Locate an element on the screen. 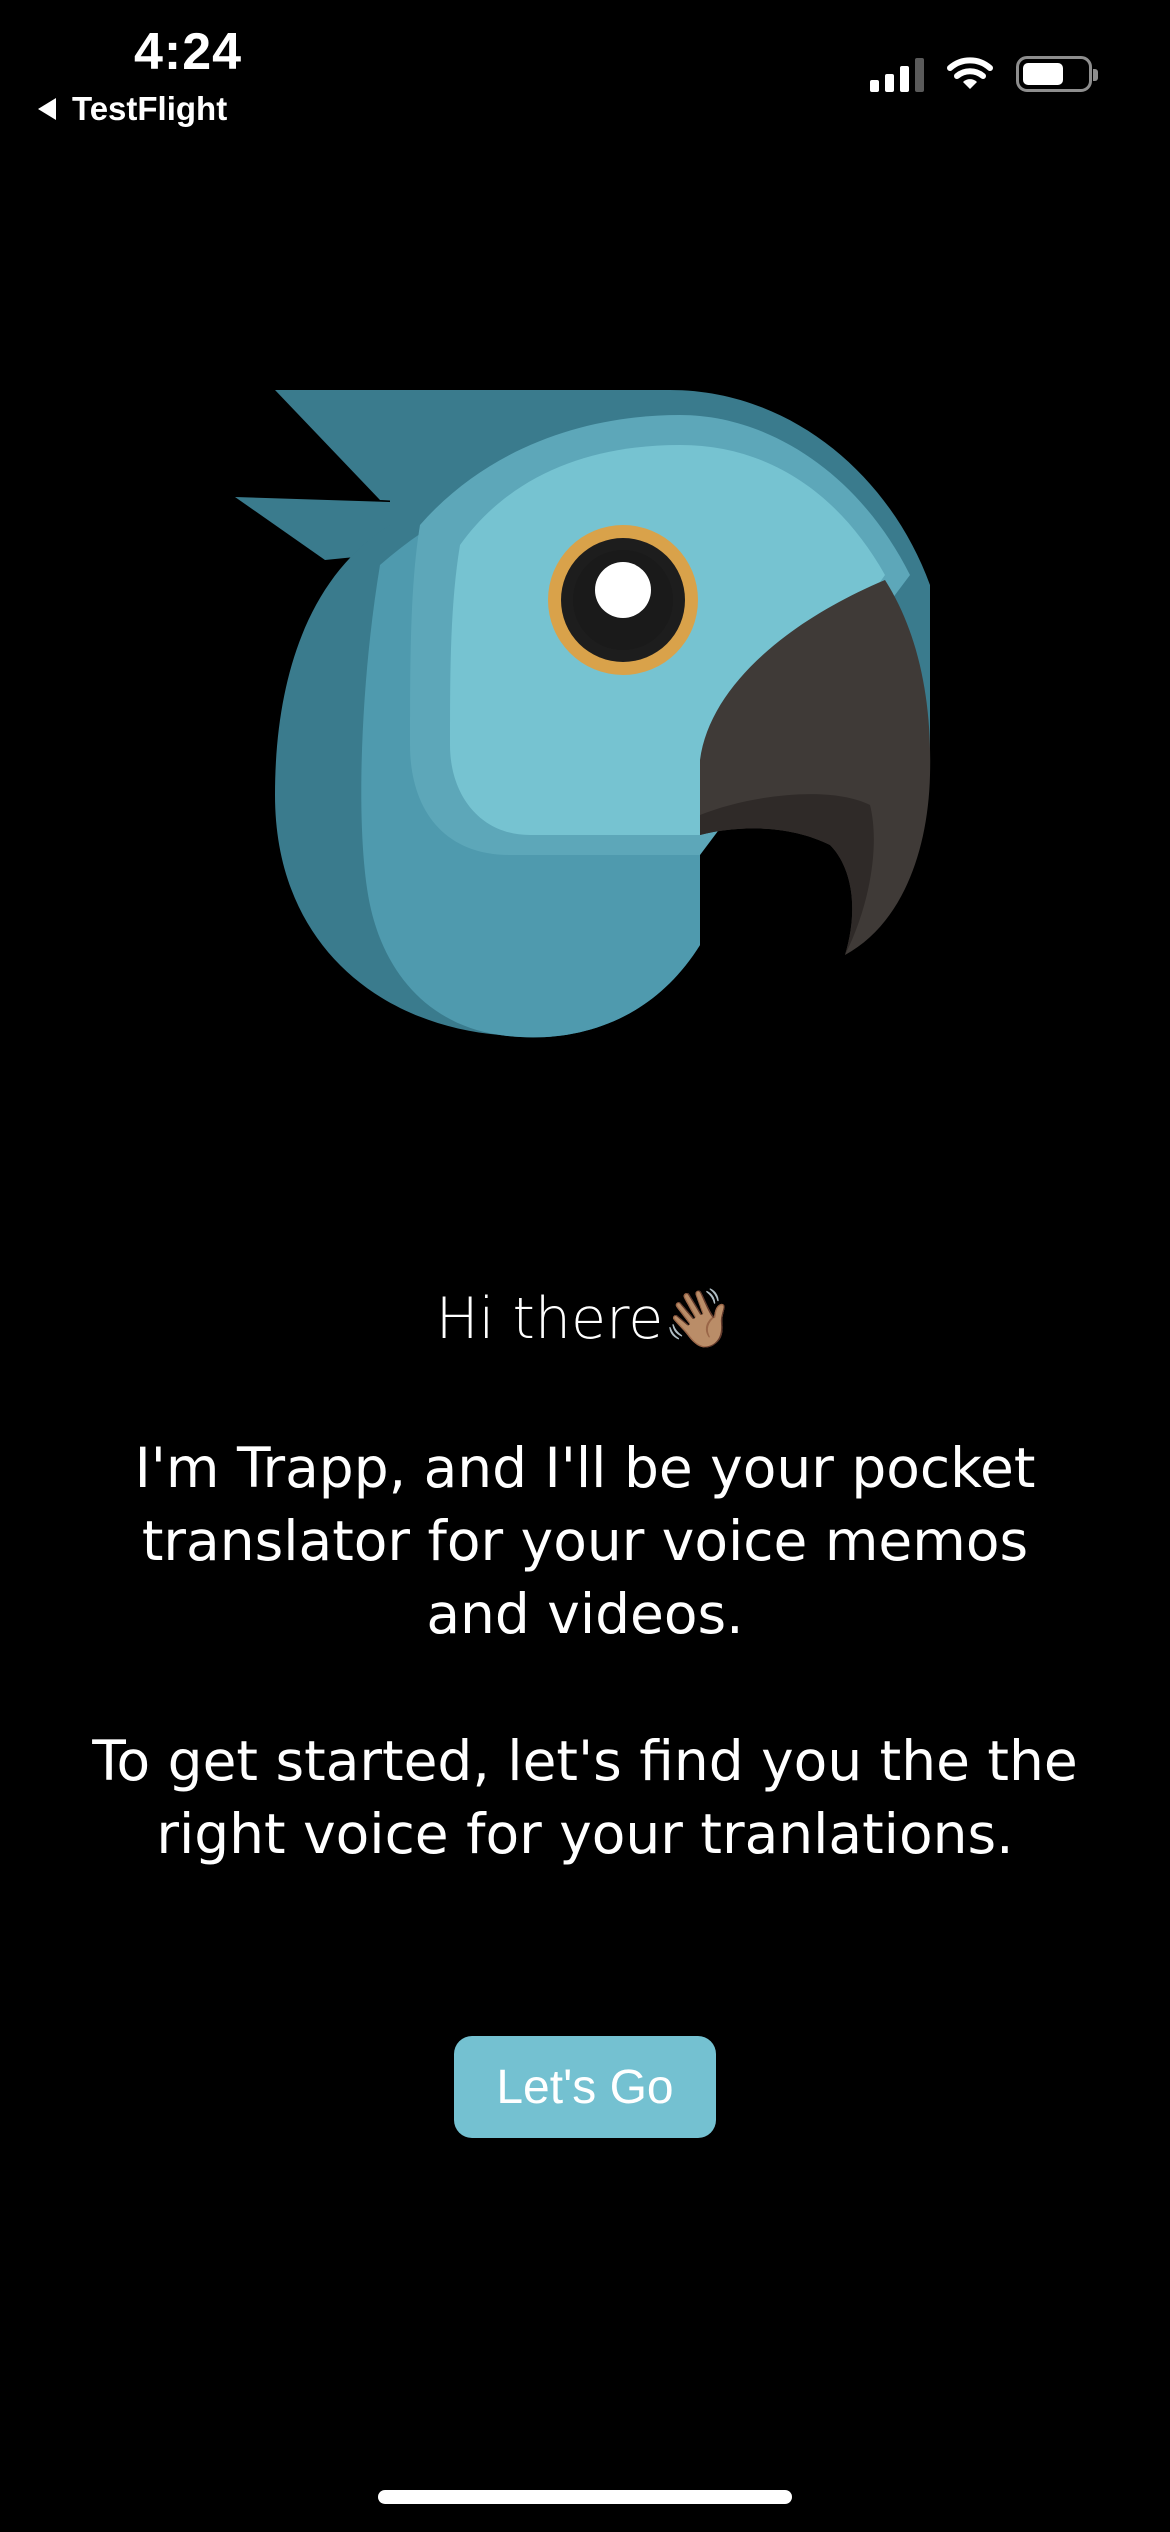 The height and width of the screenshot is (2532, 1170). back-chevron-icon is located at coordinates (47, 109).